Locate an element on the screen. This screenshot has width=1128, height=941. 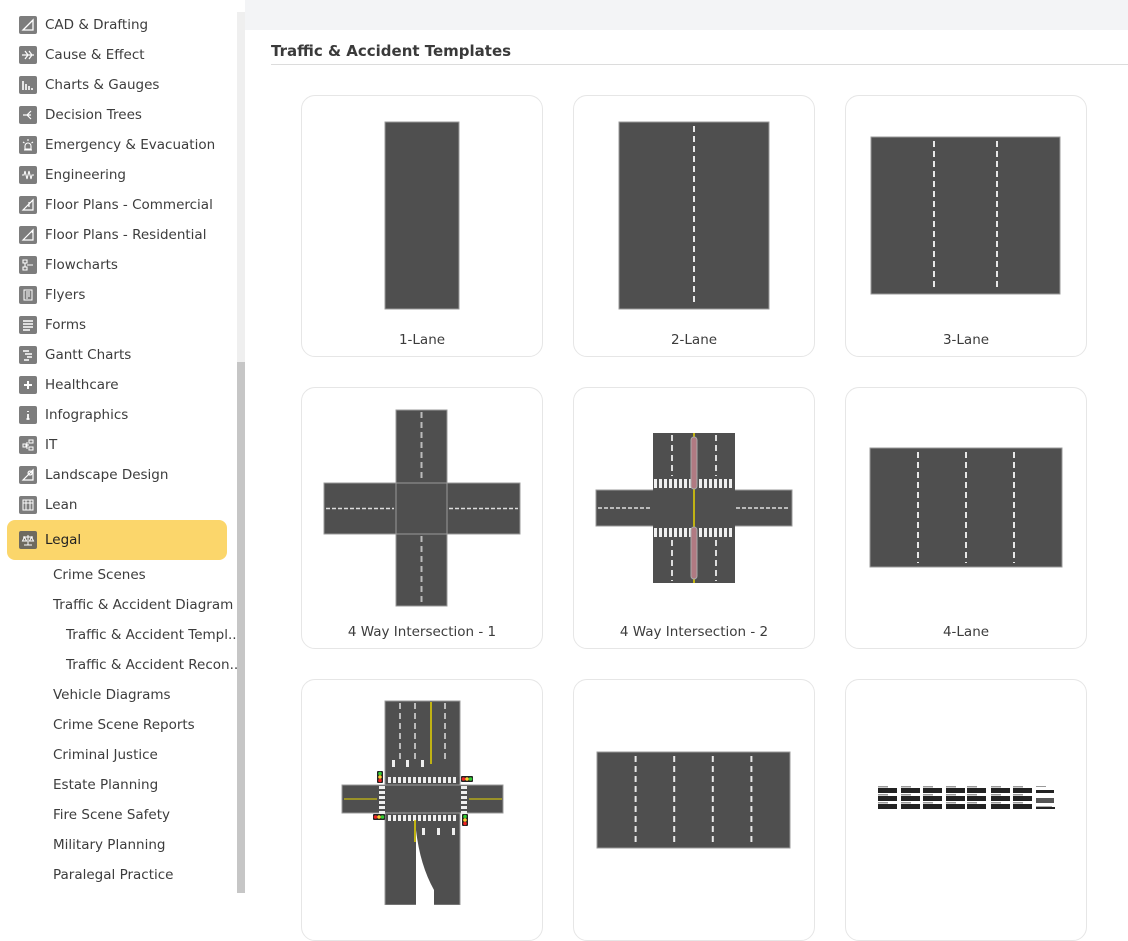
sidebar-item-flyers: Flyers is located at coordinates (118, 295).